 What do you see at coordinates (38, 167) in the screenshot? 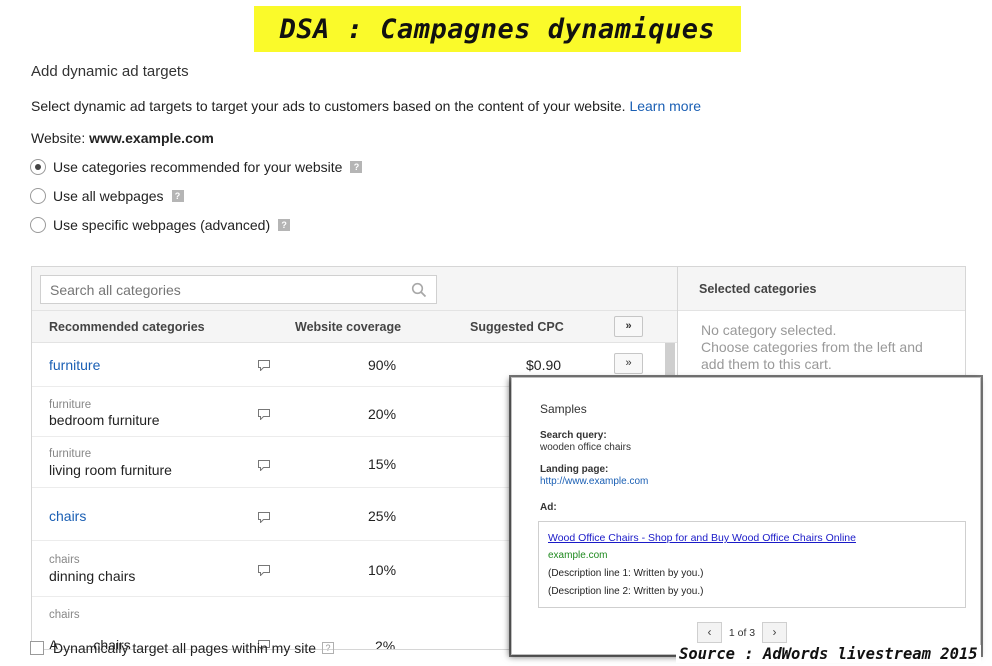
I see `radio-recommended` at bounding box center [38, 167].